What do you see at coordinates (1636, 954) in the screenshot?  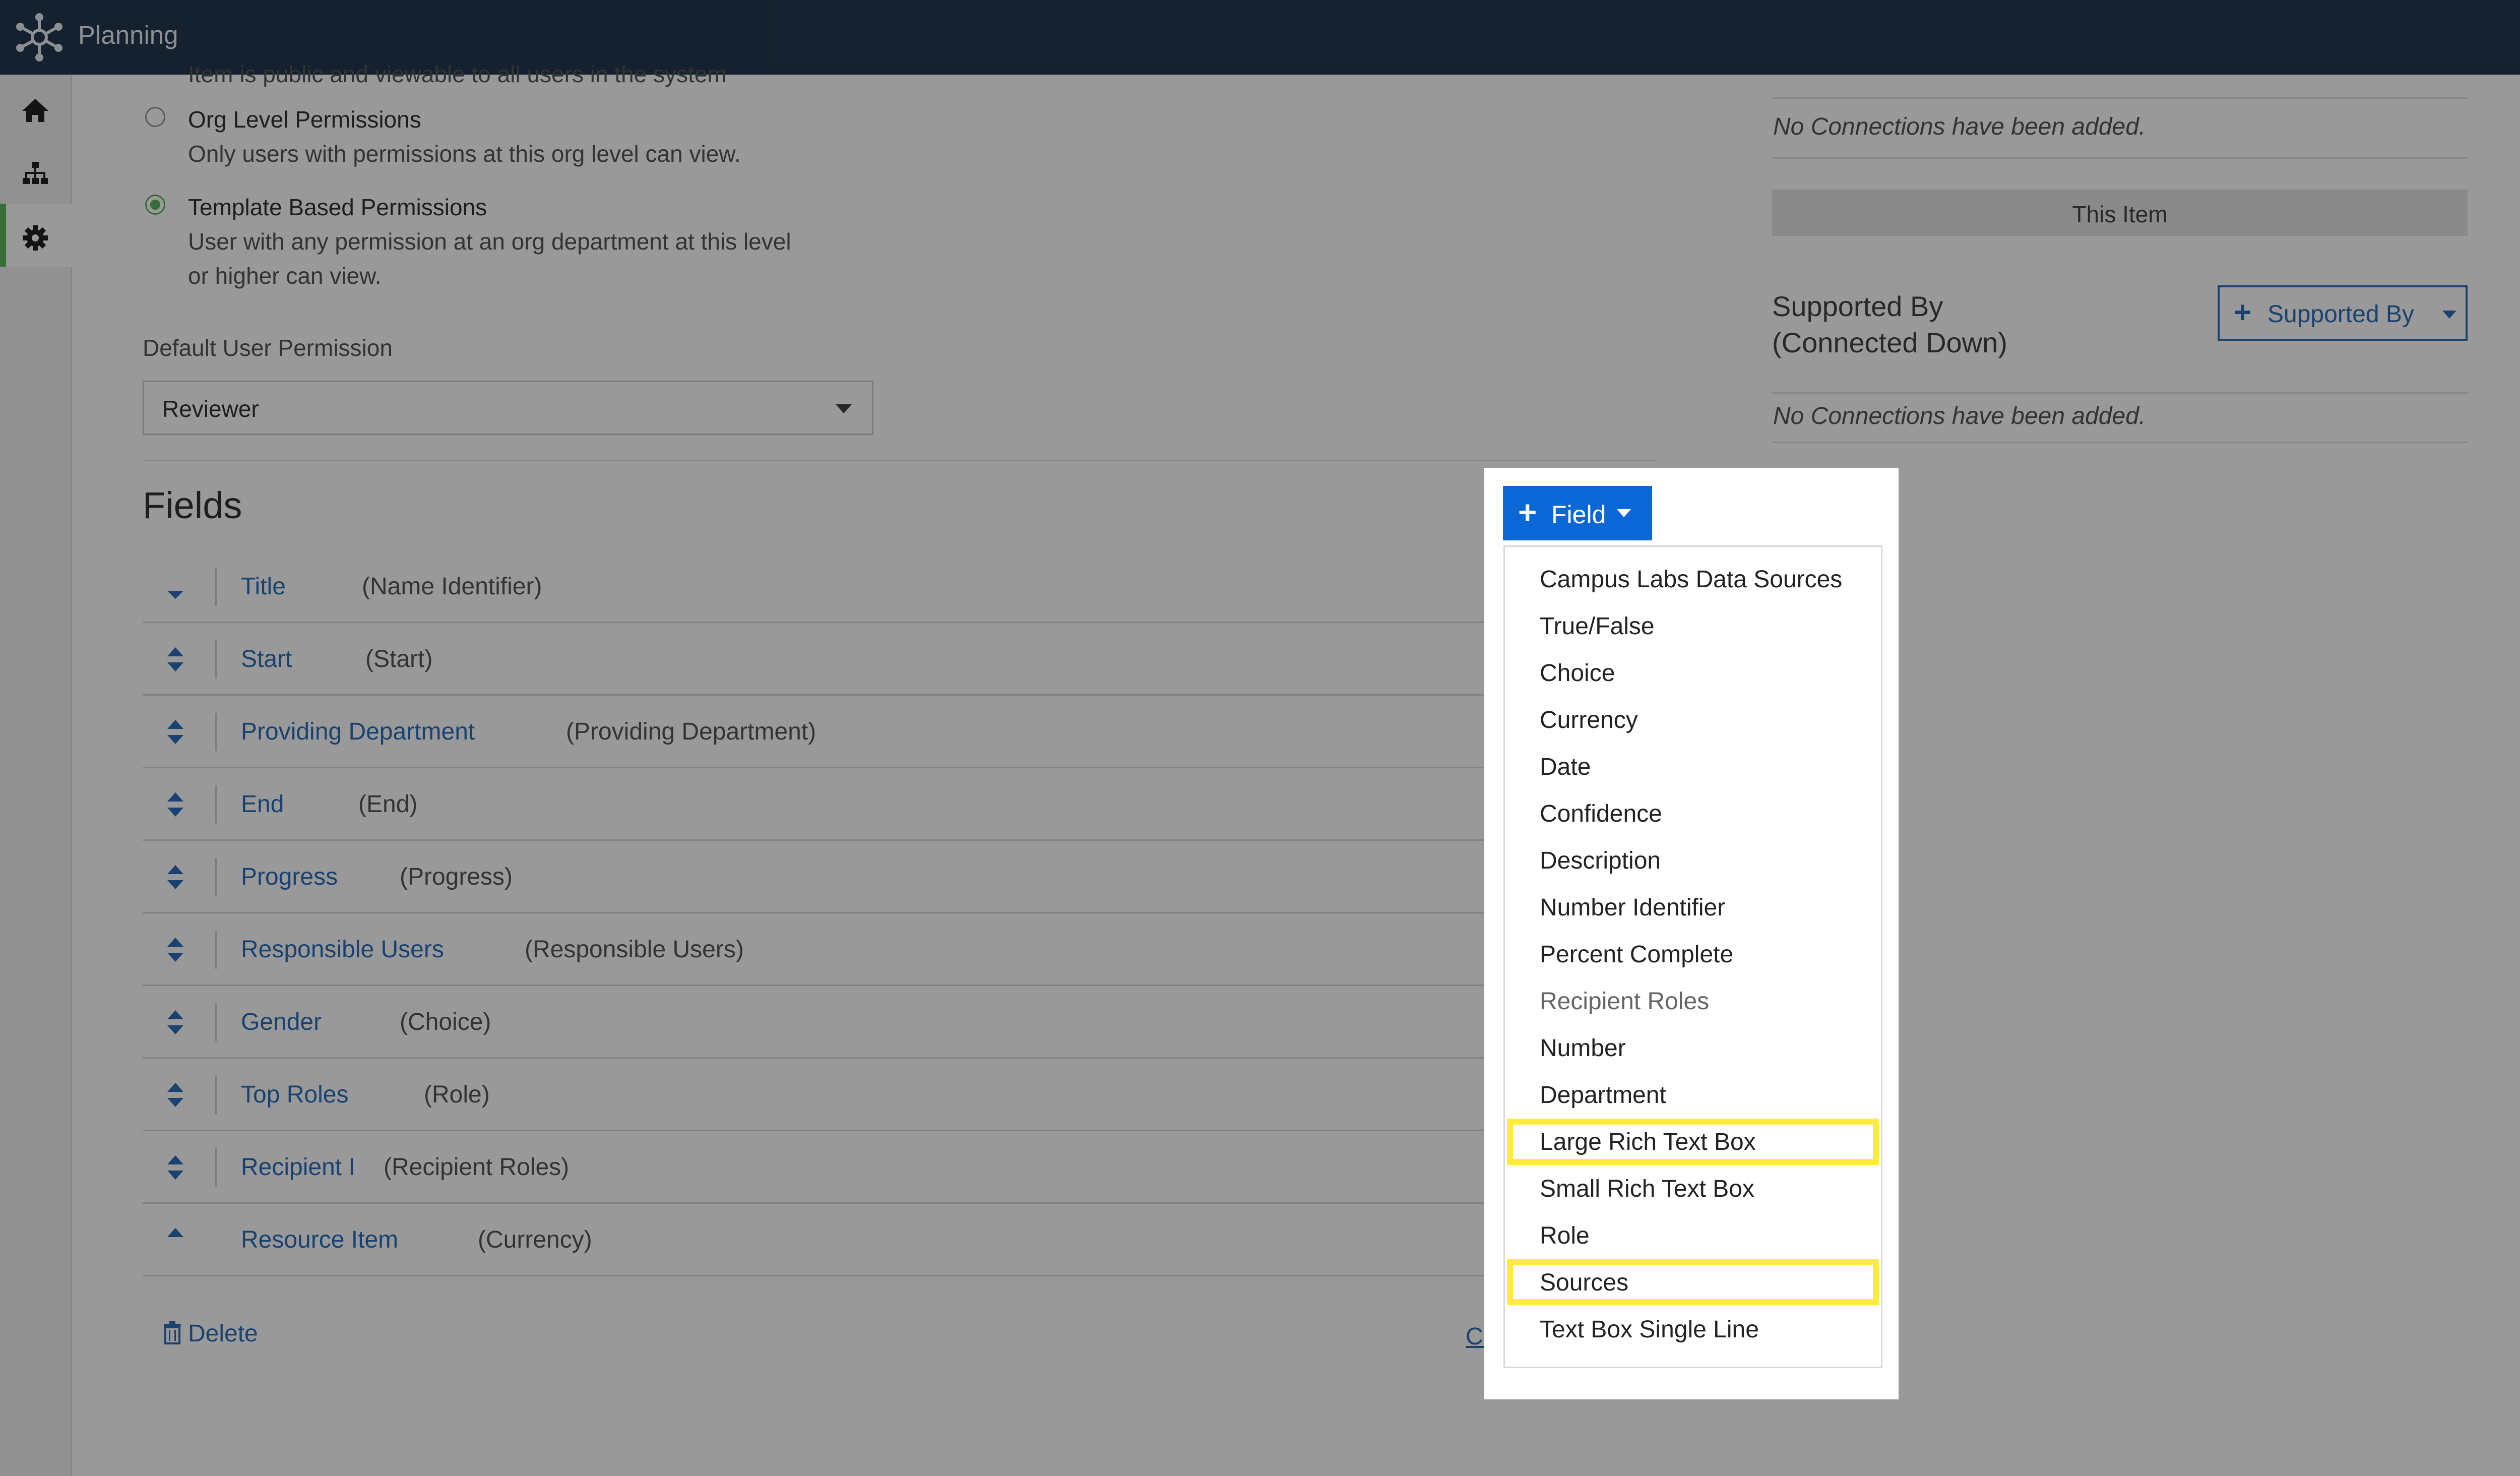 I see `menu-item-percent-complete: Percent Complete` at bounding box center [1636, 954].